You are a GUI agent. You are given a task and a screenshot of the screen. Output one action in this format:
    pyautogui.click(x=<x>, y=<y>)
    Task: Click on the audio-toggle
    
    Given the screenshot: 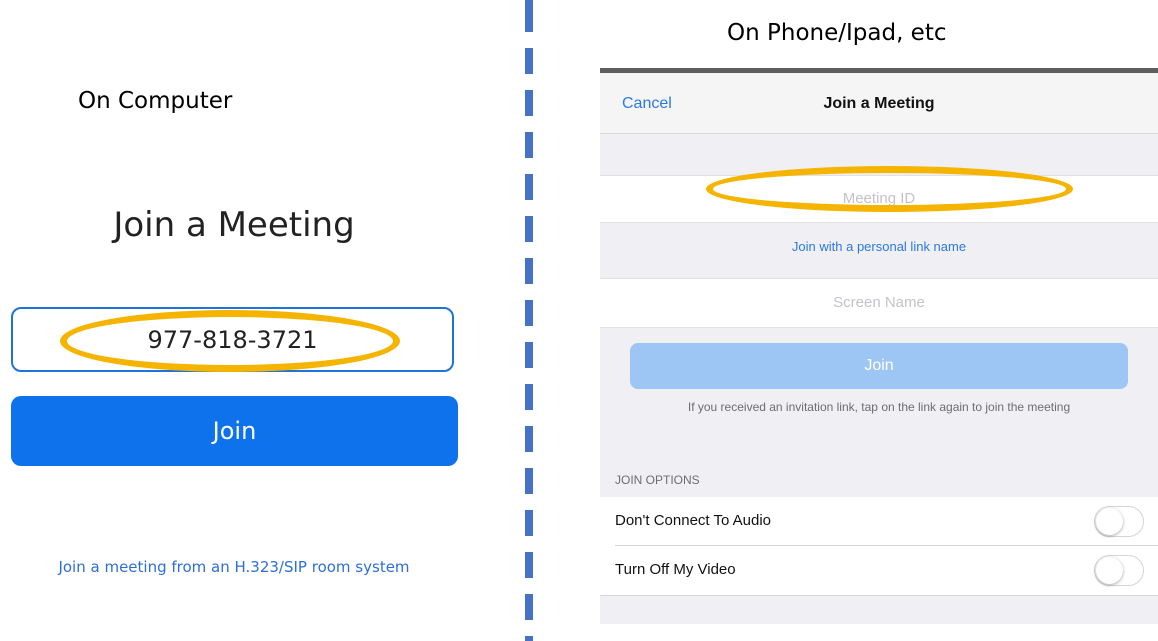 What is the action you would take?
    pyautogui.click(x=1119, y=521)
    